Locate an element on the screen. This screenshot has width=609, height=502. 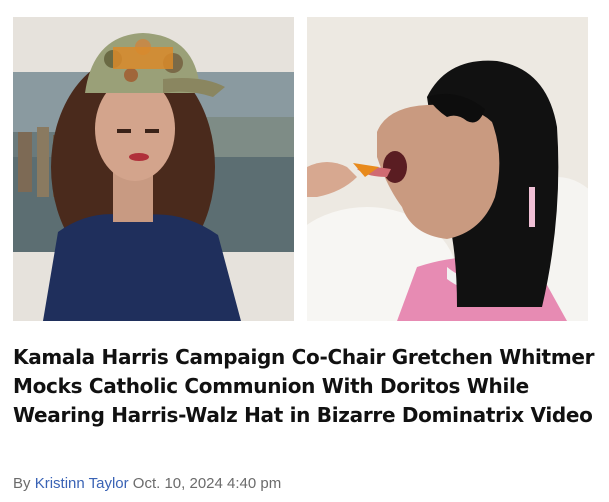
author-link: Kristinn Taylor is located at coordinates (82, 483).